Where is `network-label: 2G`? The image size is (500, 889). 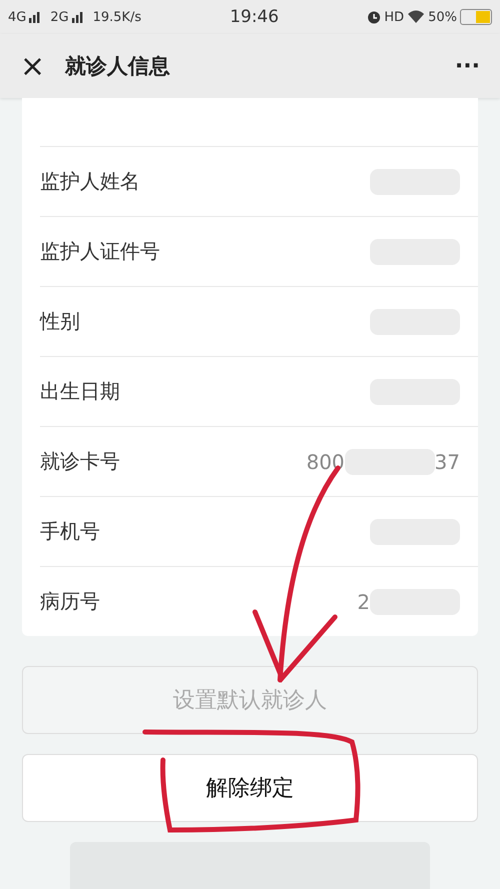
network-label: 2G is located at coordinates (59, 17).